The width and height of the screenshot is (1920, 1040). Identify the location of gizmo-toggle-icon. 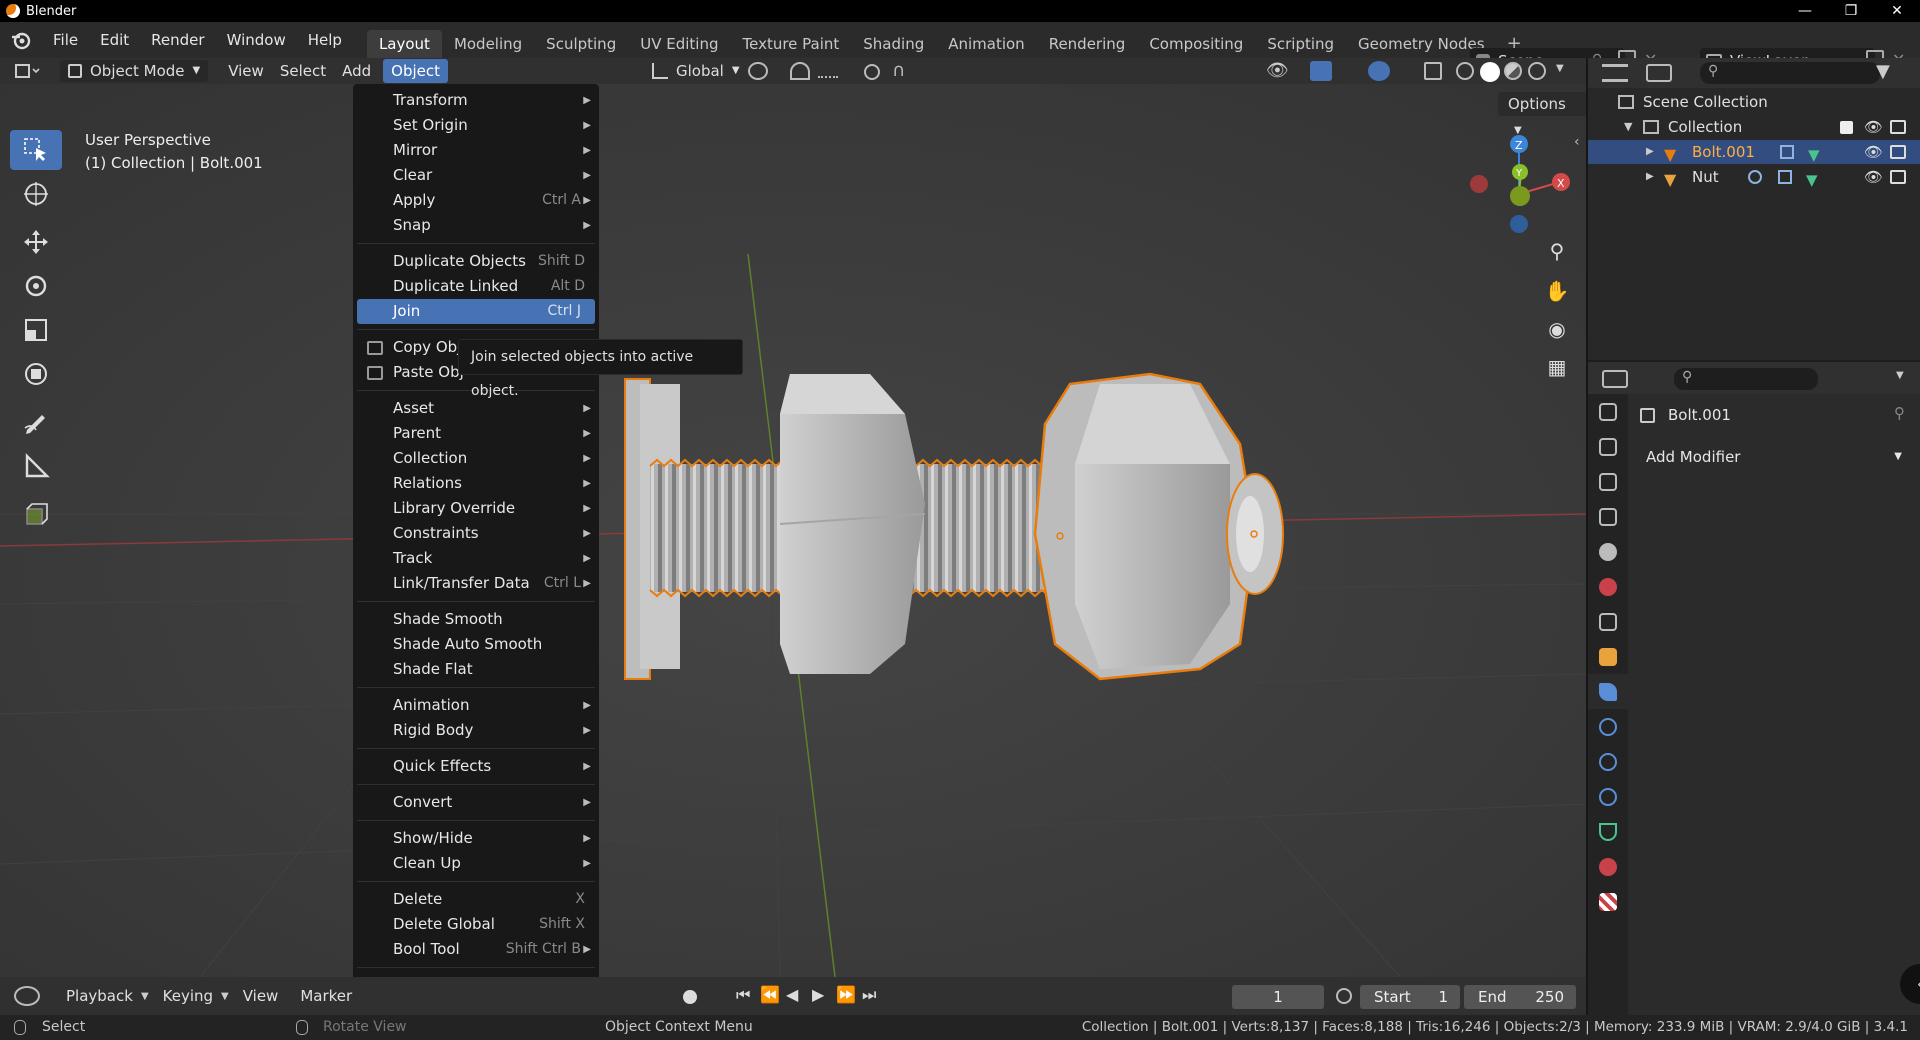
(1321, 71).